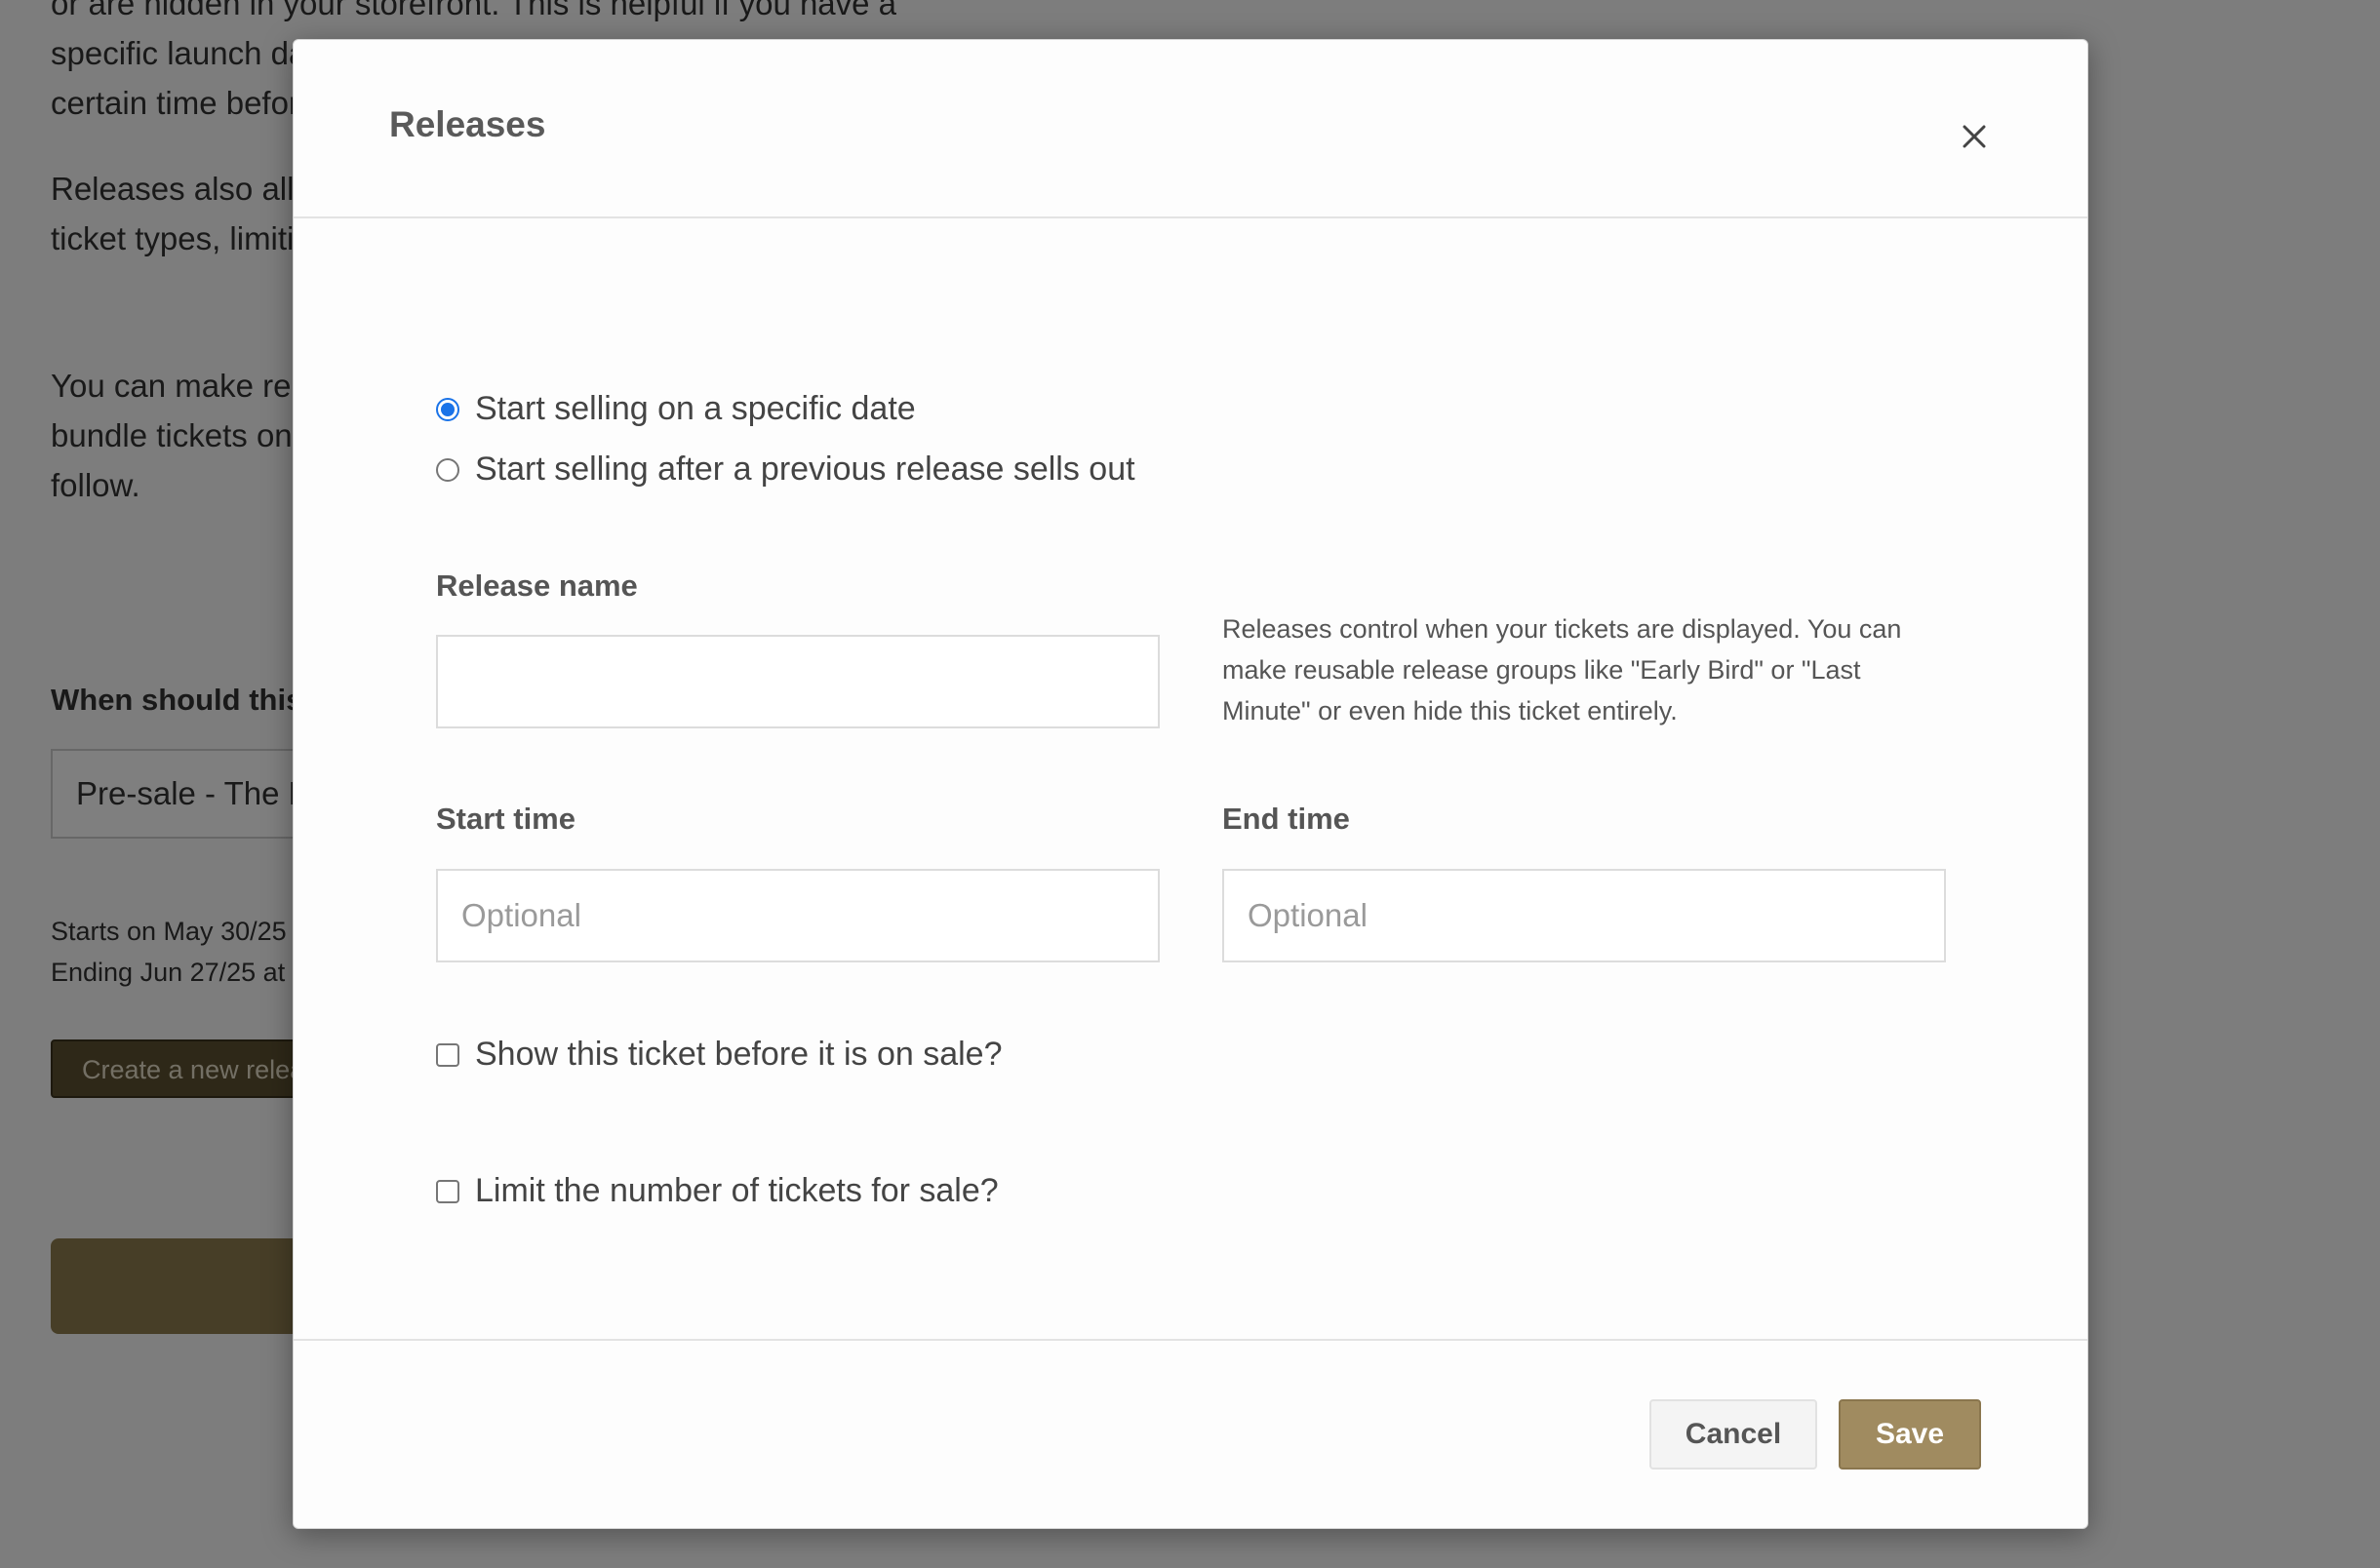 The height and width of the screenshot is (1568, 2380). What do you see at coordinates (798, 681) in the screenshot?
I see `release-name-input` at bounding box center [798, 681].